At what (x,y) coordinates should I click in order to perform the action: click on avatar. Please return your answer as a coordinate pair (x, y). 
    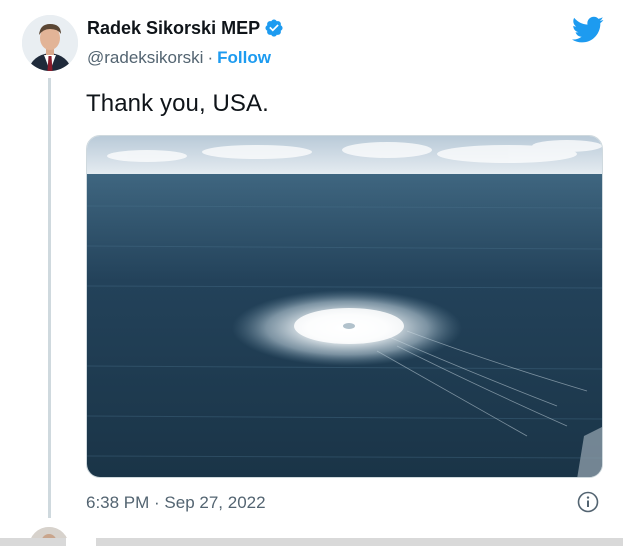
    Looking at the image, I should click on (50, 43).